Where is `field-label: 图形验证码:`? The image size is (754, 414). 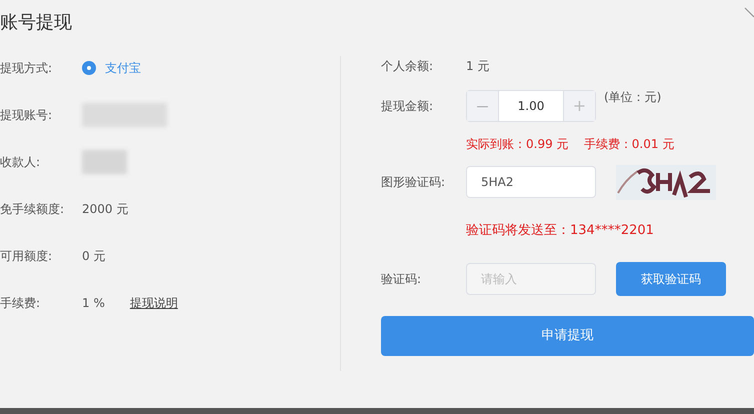
field-label: 图形验证码: is located at coordinates (413, 182).